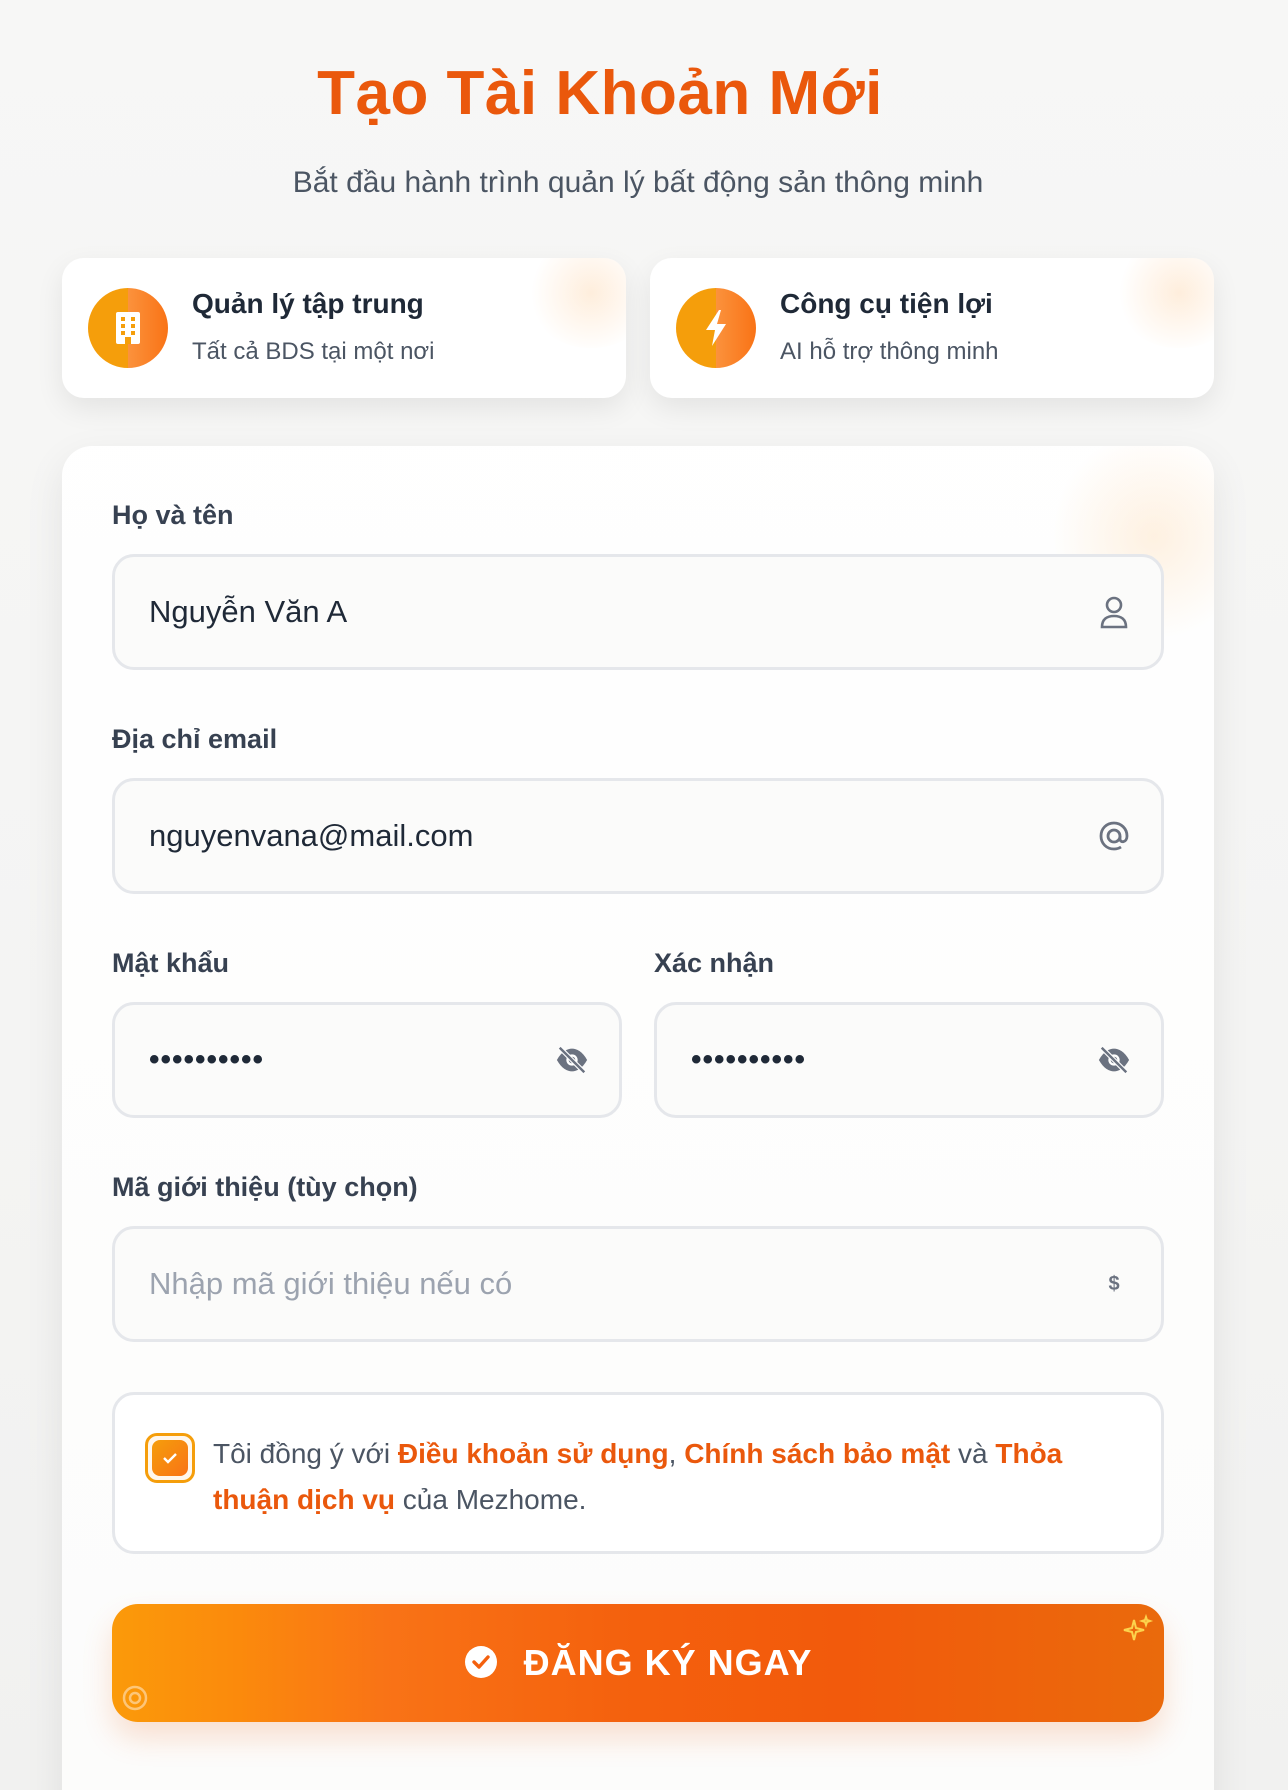 The width and height of the screenshot is (1288, 1790). Describe the element at coordinates (909, 1060) in the screenshot. I see `confirm-password-field: ••••••••••` at that location.